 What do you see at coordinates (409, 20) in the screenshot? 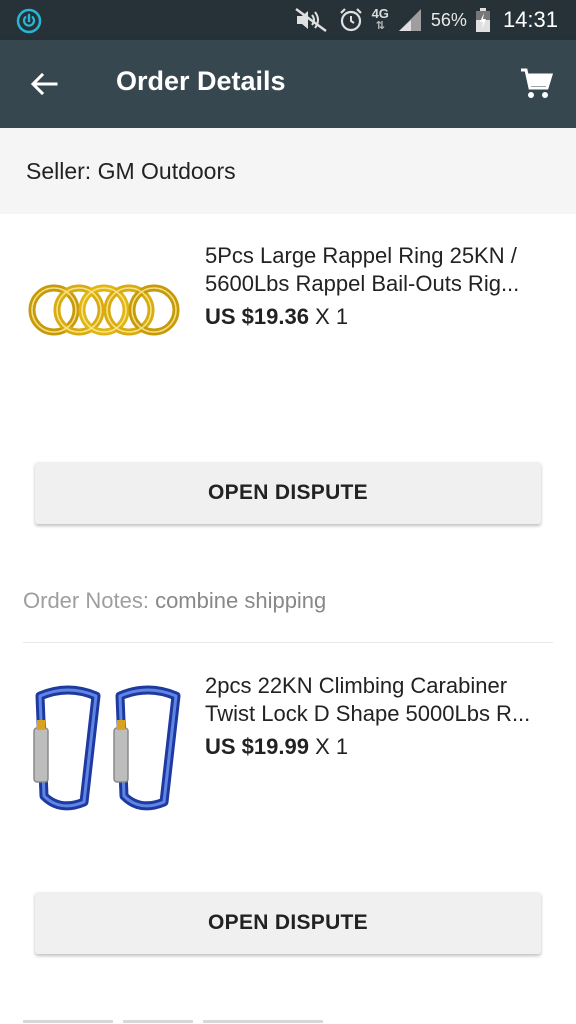
I see `signal-icon` at bounding box center [409, 20].